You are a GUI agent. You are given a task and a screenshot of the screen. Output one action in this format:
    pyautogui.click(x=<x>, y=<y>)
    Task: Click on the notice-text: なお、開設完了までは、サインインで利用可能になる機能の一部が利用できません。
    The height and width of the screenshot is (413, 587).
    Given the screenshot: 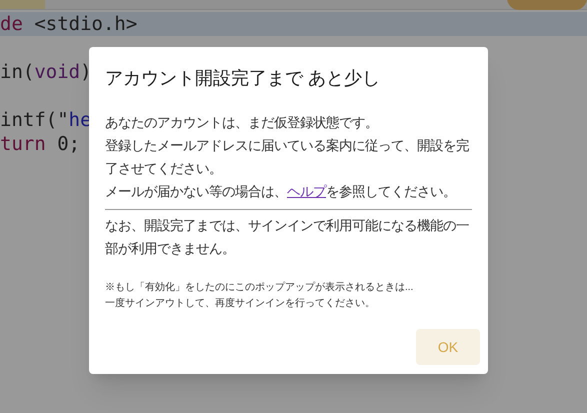 What is the action you would take?
    pyautogui.click(x=287, y=237)
    